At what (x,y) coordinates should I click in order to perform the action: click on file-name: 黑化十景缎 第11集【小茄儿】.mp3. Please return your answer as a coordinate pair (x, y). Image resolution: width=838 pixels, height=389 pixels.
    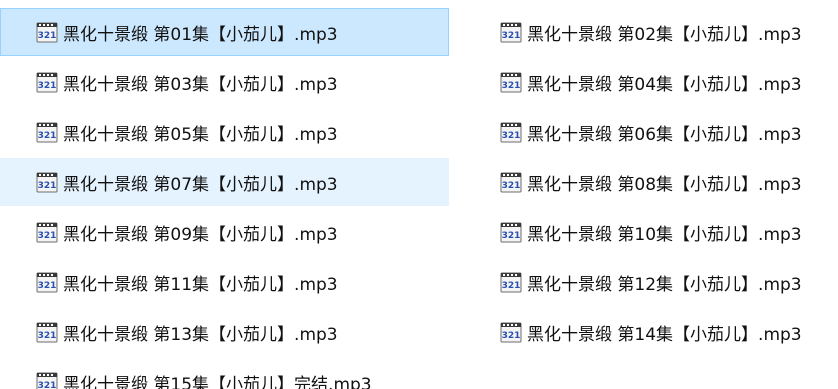
    Looking at the image, I should click on (200, 284).